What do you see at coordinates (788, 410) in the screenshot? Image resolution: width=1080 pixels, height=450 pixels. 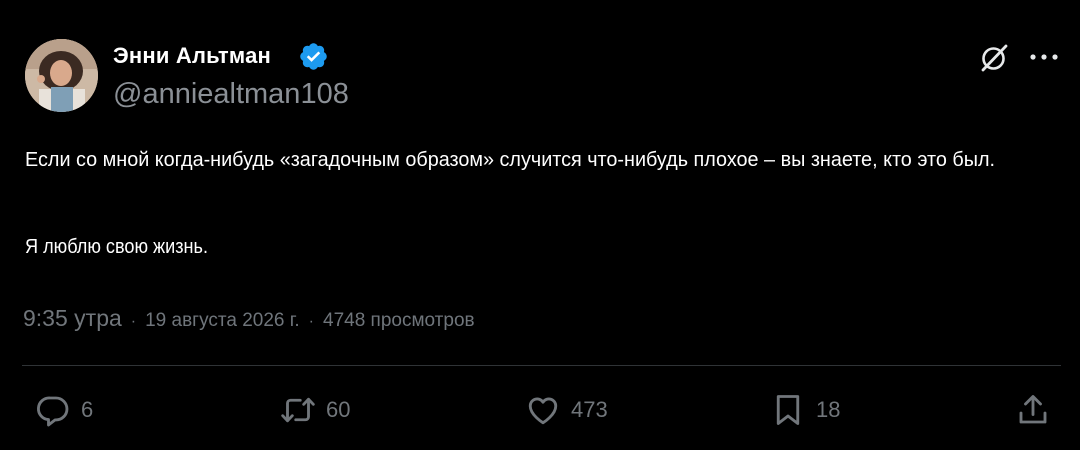 I see `bookmark-icon` at bounding box center [788, 410].